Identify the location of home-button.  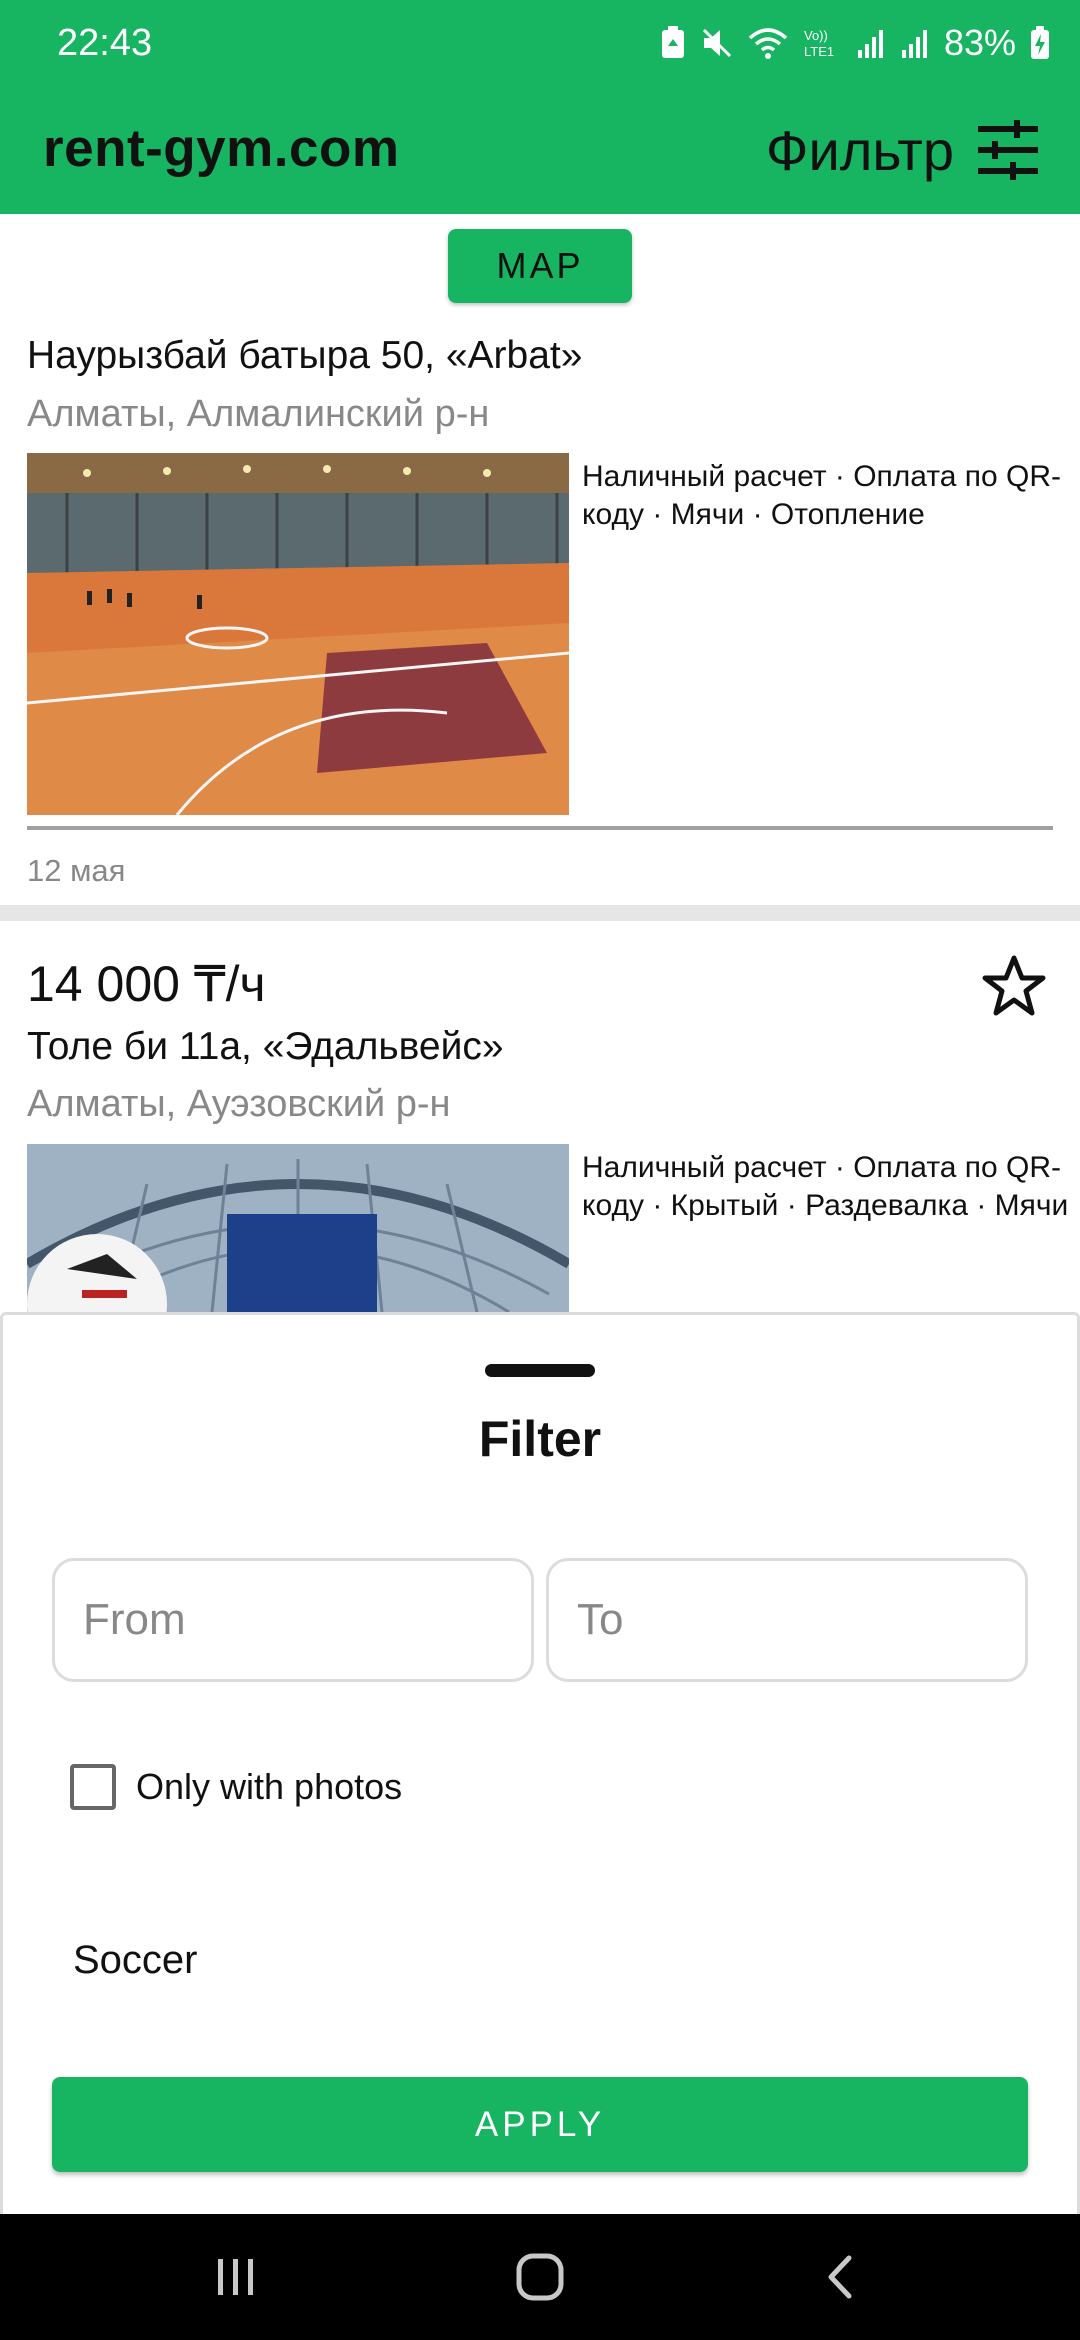
(540, 2277).